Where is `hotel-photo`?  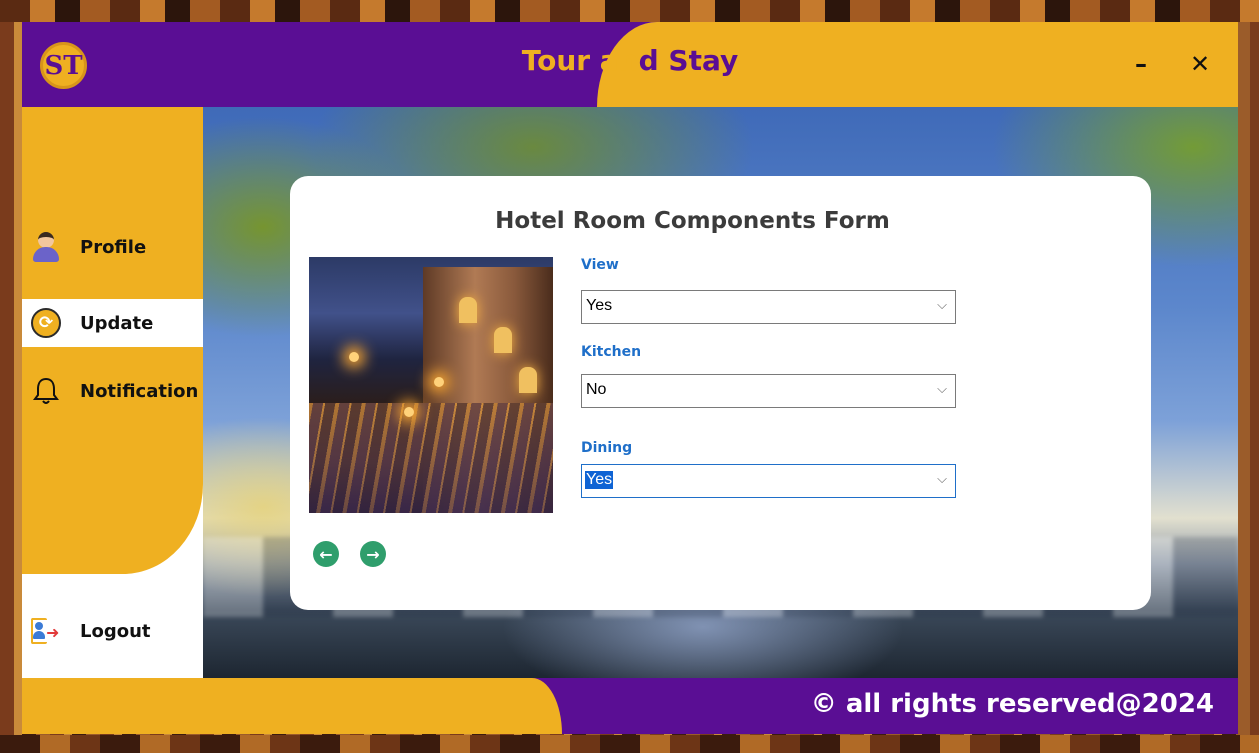
hotel-photo is located at coordinates (431, 385).